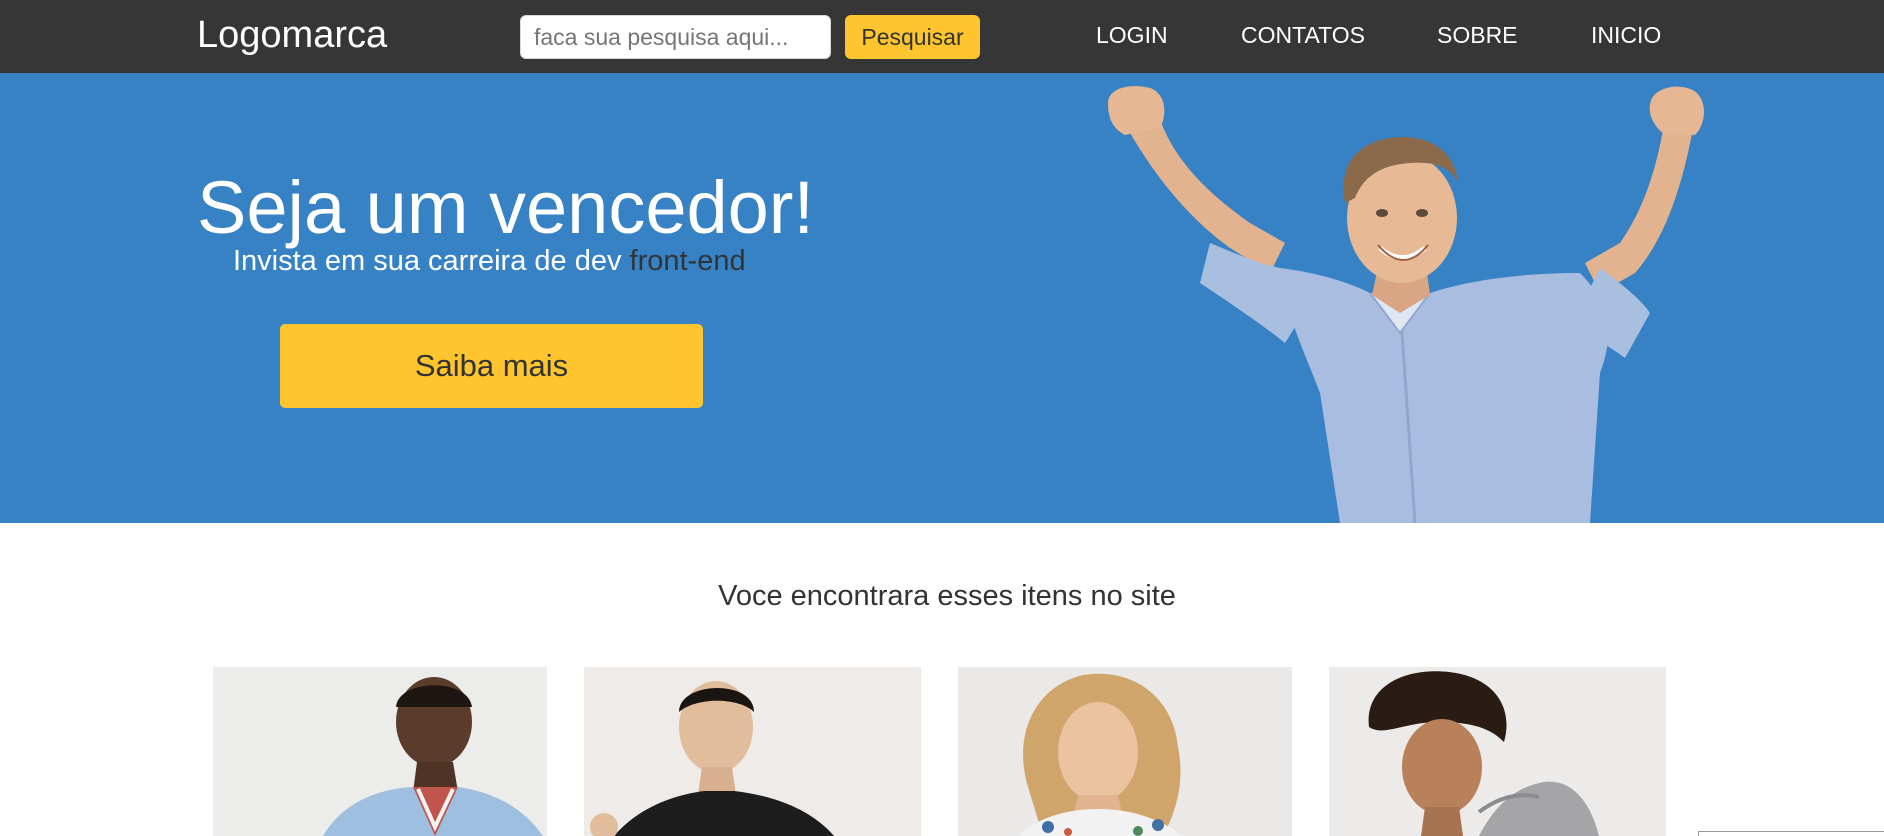  What do you see at coordinates (1791, 833) in the screenshot?
I see `corner-widget` at bounding box center [1791, 833].